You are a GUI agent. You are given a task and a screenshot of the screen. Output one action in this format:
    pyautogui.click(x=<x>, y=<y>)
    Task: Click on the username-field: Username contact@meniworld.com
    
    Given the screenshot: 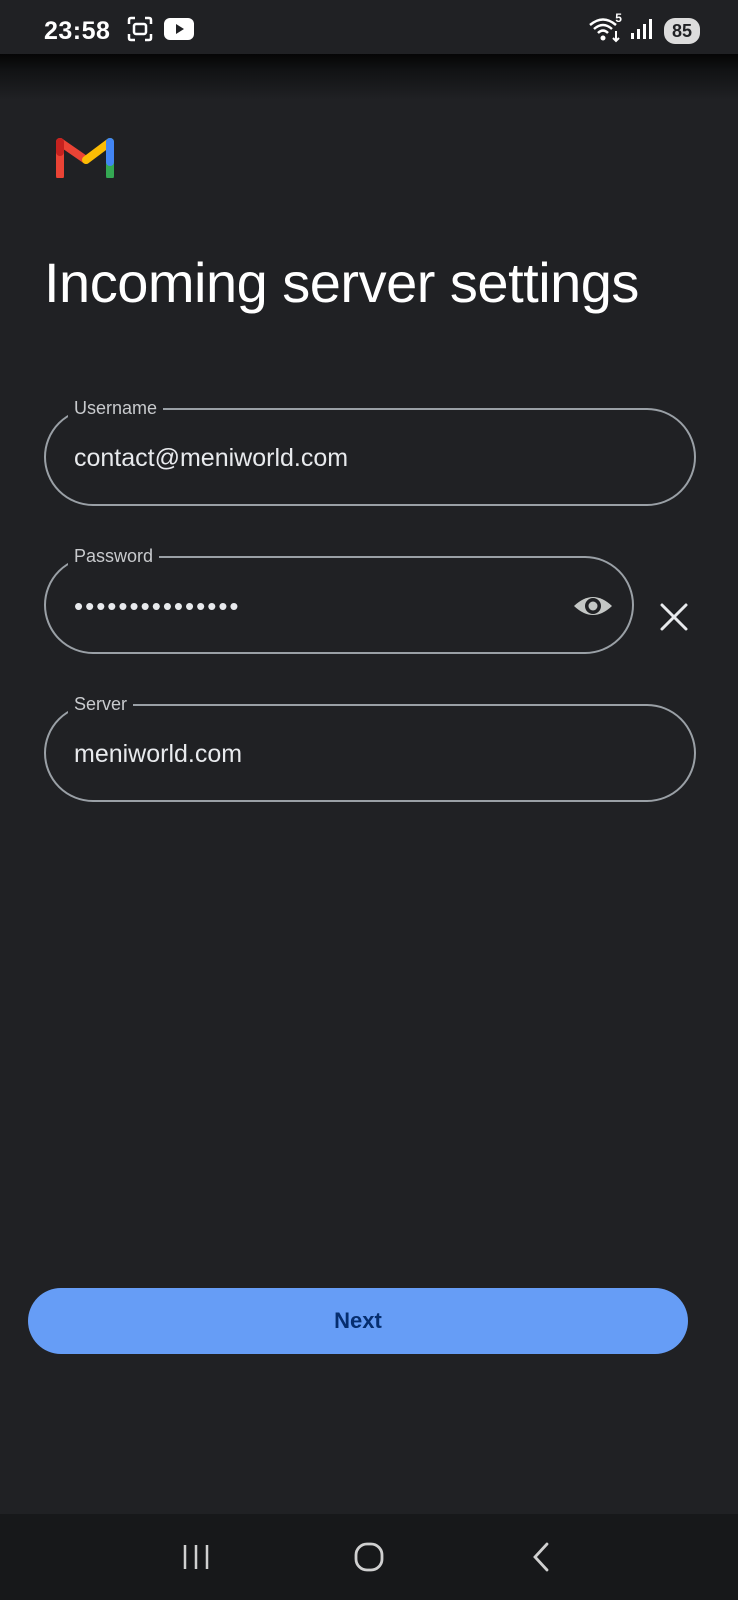 What is the action you would take?
    pyautogui.click(x=370, y=451)
    